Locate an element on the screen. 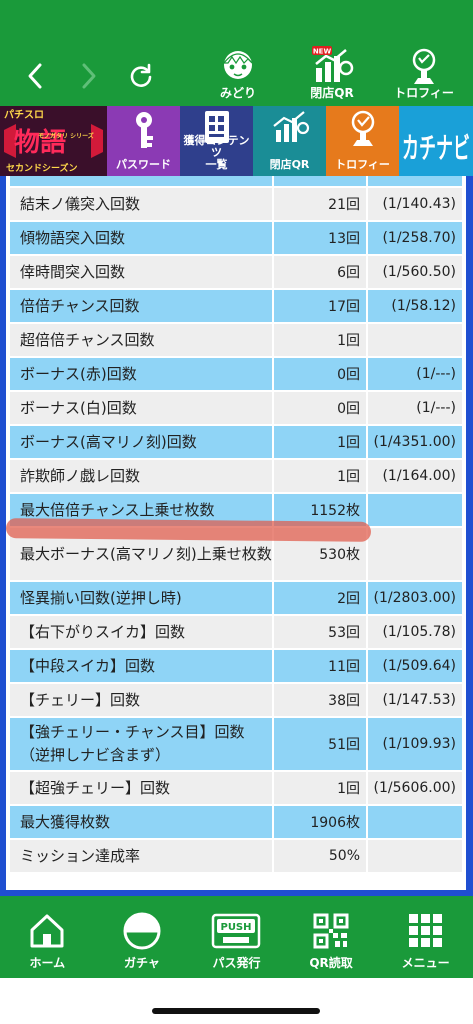  table-row: 倖時間突入回数 6回 (1/560.50) is located at coordinates (236, 272).